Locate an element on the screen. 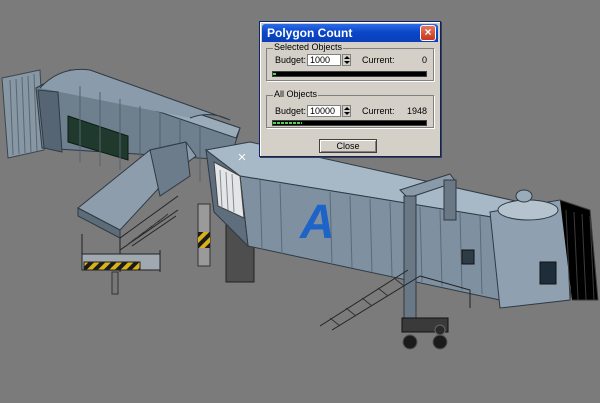 Image resolution: width=600 pixels, height=403 pixels. gate-letter-sign: A is located at coordinates (317, 222).